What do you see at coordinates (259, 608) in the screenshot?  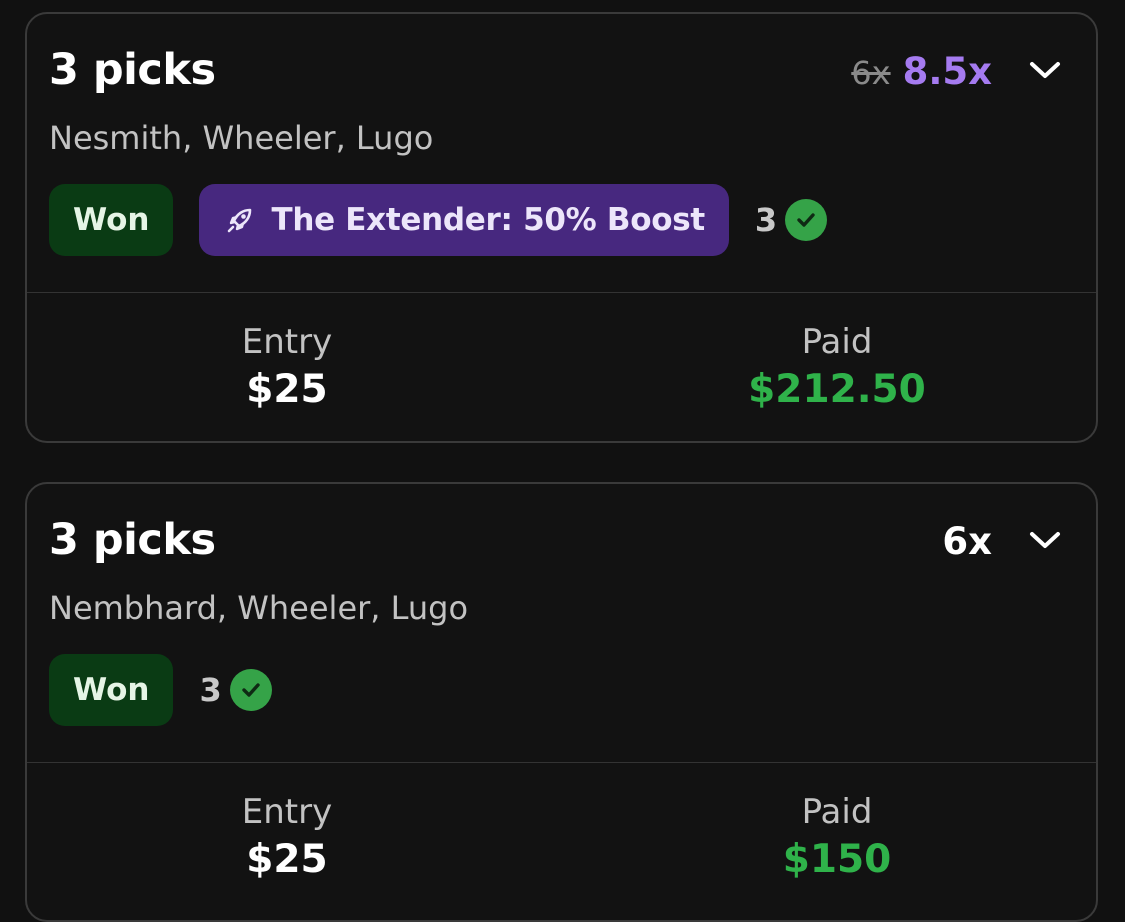 I see `player-names: Nembhard, Wheeler, Lugo` at bounding box center [259, 608].